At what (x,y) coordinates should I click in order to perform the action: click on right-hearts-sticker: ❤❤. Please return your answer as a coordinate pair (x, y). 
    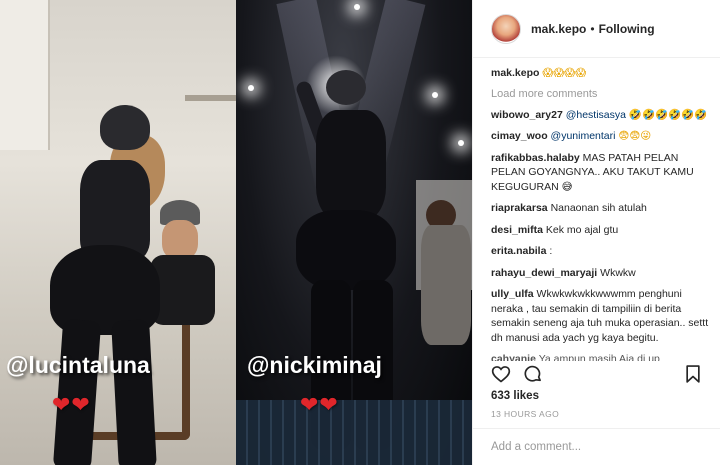
    Looking at the image, I should click on (319, 404).